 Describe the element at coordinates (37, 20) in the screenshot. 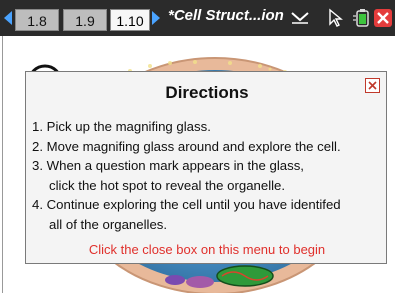

I see `tab-1-8: 1.8` at that location.